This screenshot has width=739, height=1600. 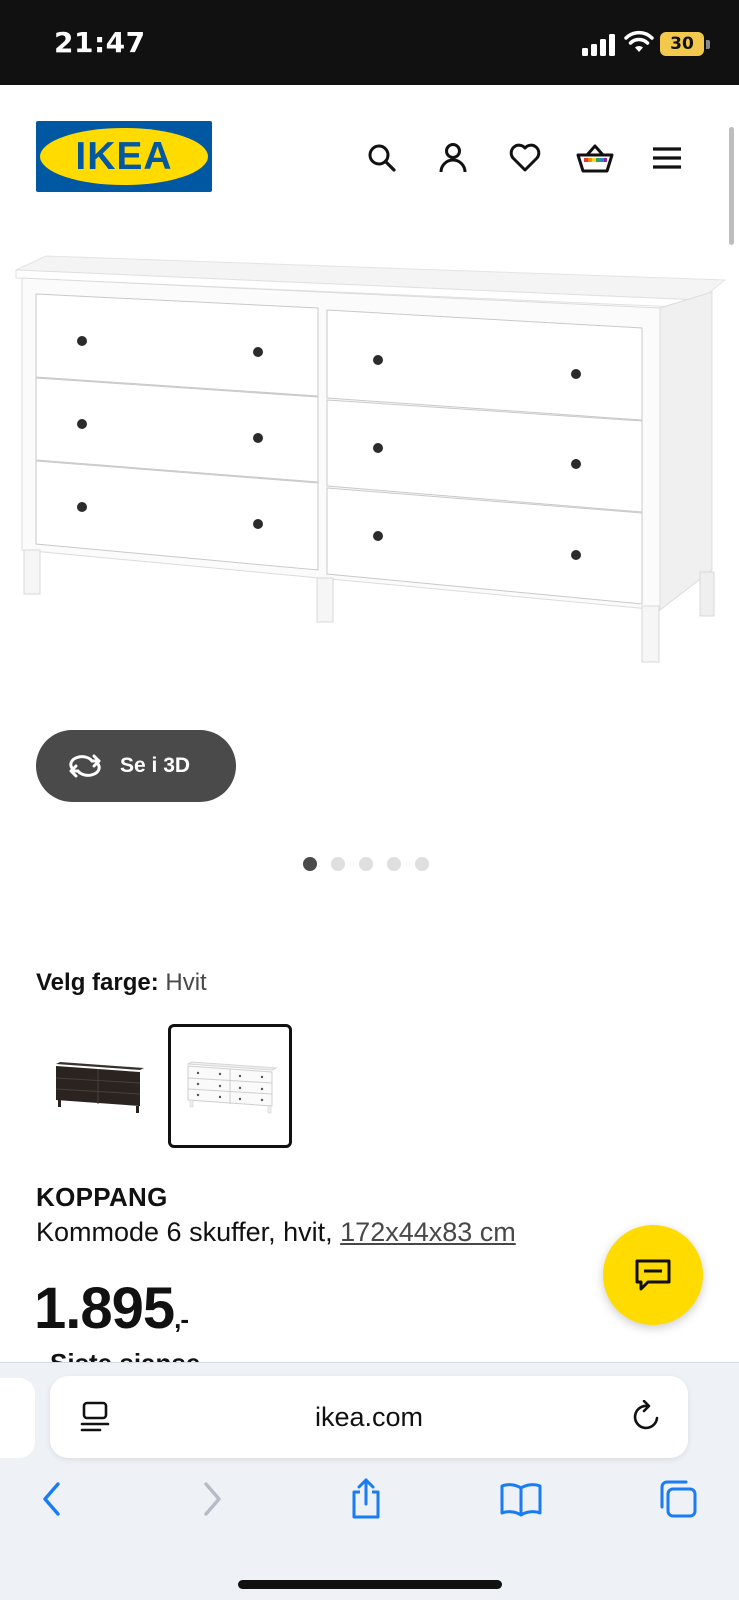 I want to click on share-icon, so click(x=366, y=1498).